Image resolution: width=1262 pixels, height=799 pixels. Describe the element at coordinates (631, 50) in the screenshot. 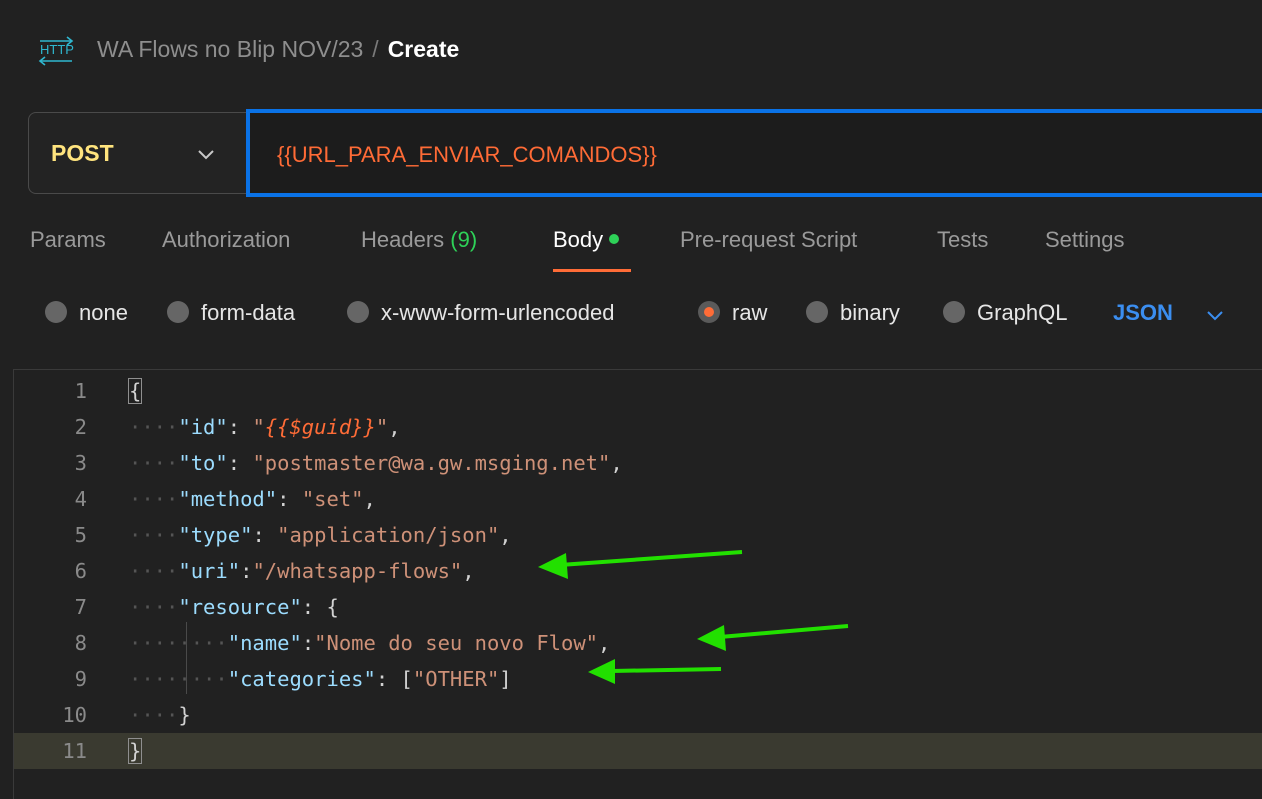

I see `request-header: HTTP WA Flows no Blip NOV/23 / Create` at that location.